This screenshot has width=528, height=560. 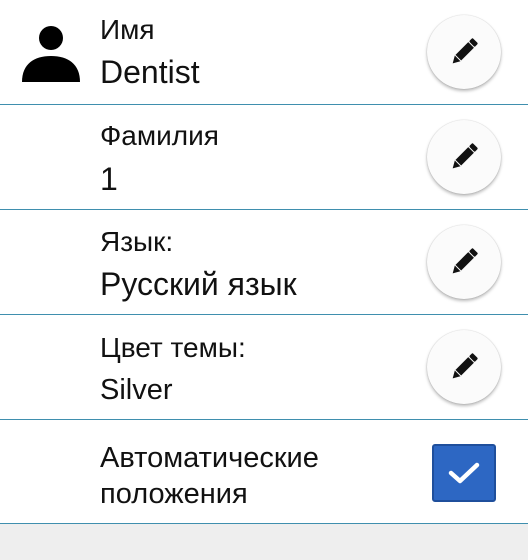 I want to click on footer-area, so click(x=264, y=542).